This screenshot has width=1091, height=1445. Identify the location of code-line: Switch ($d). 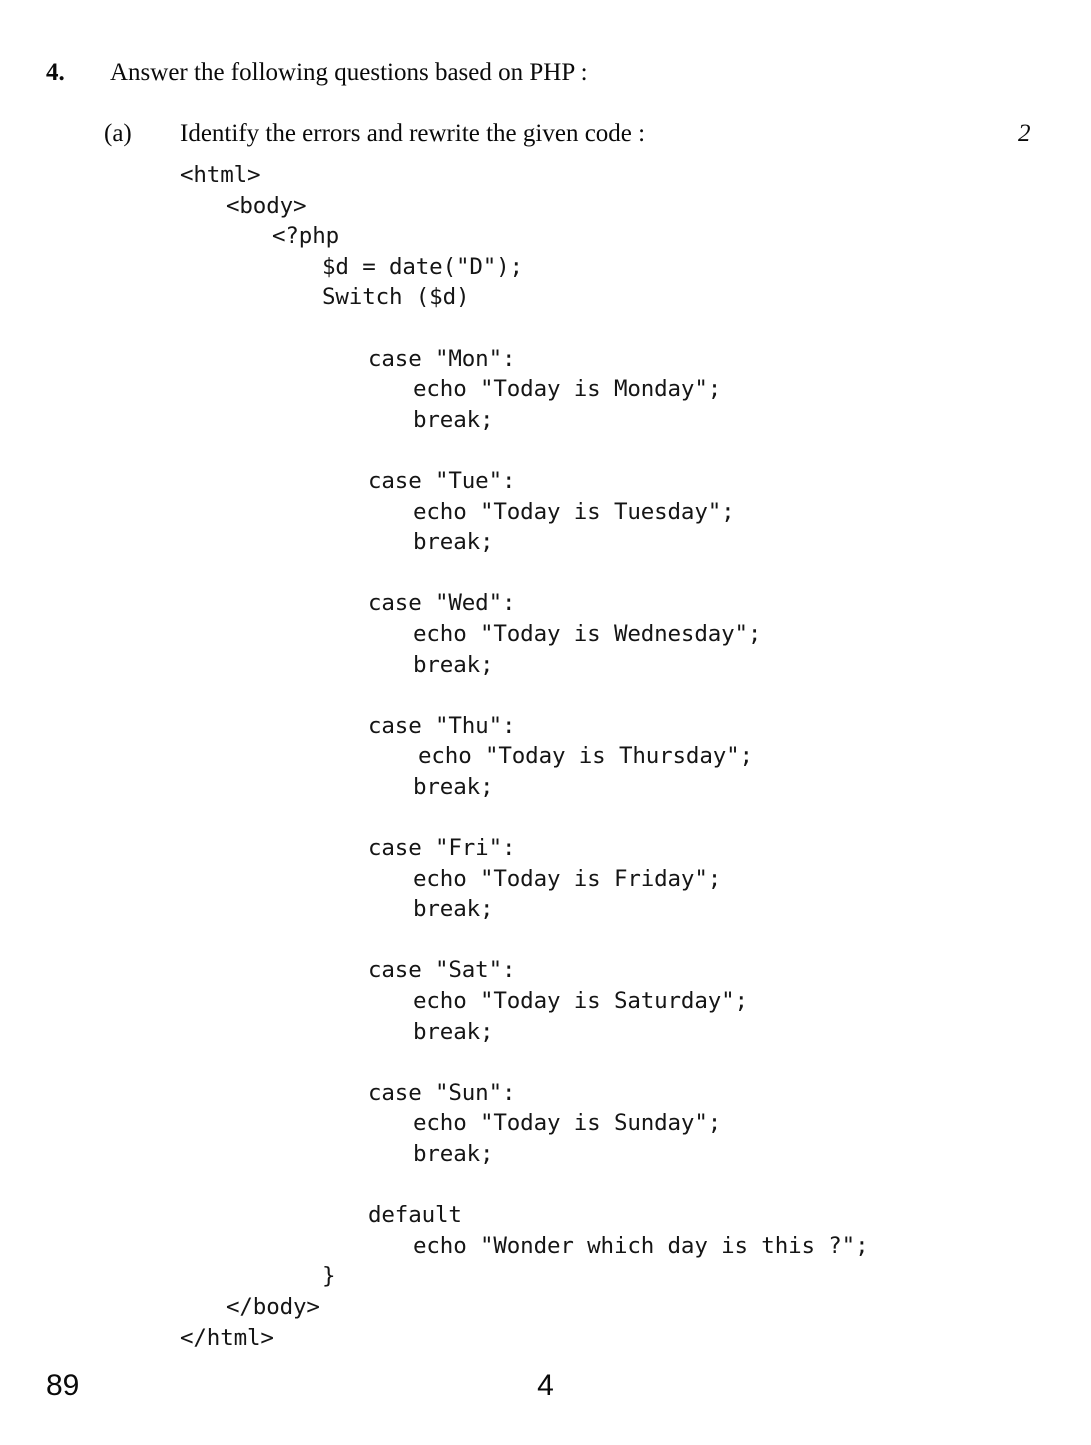
(396, 297).